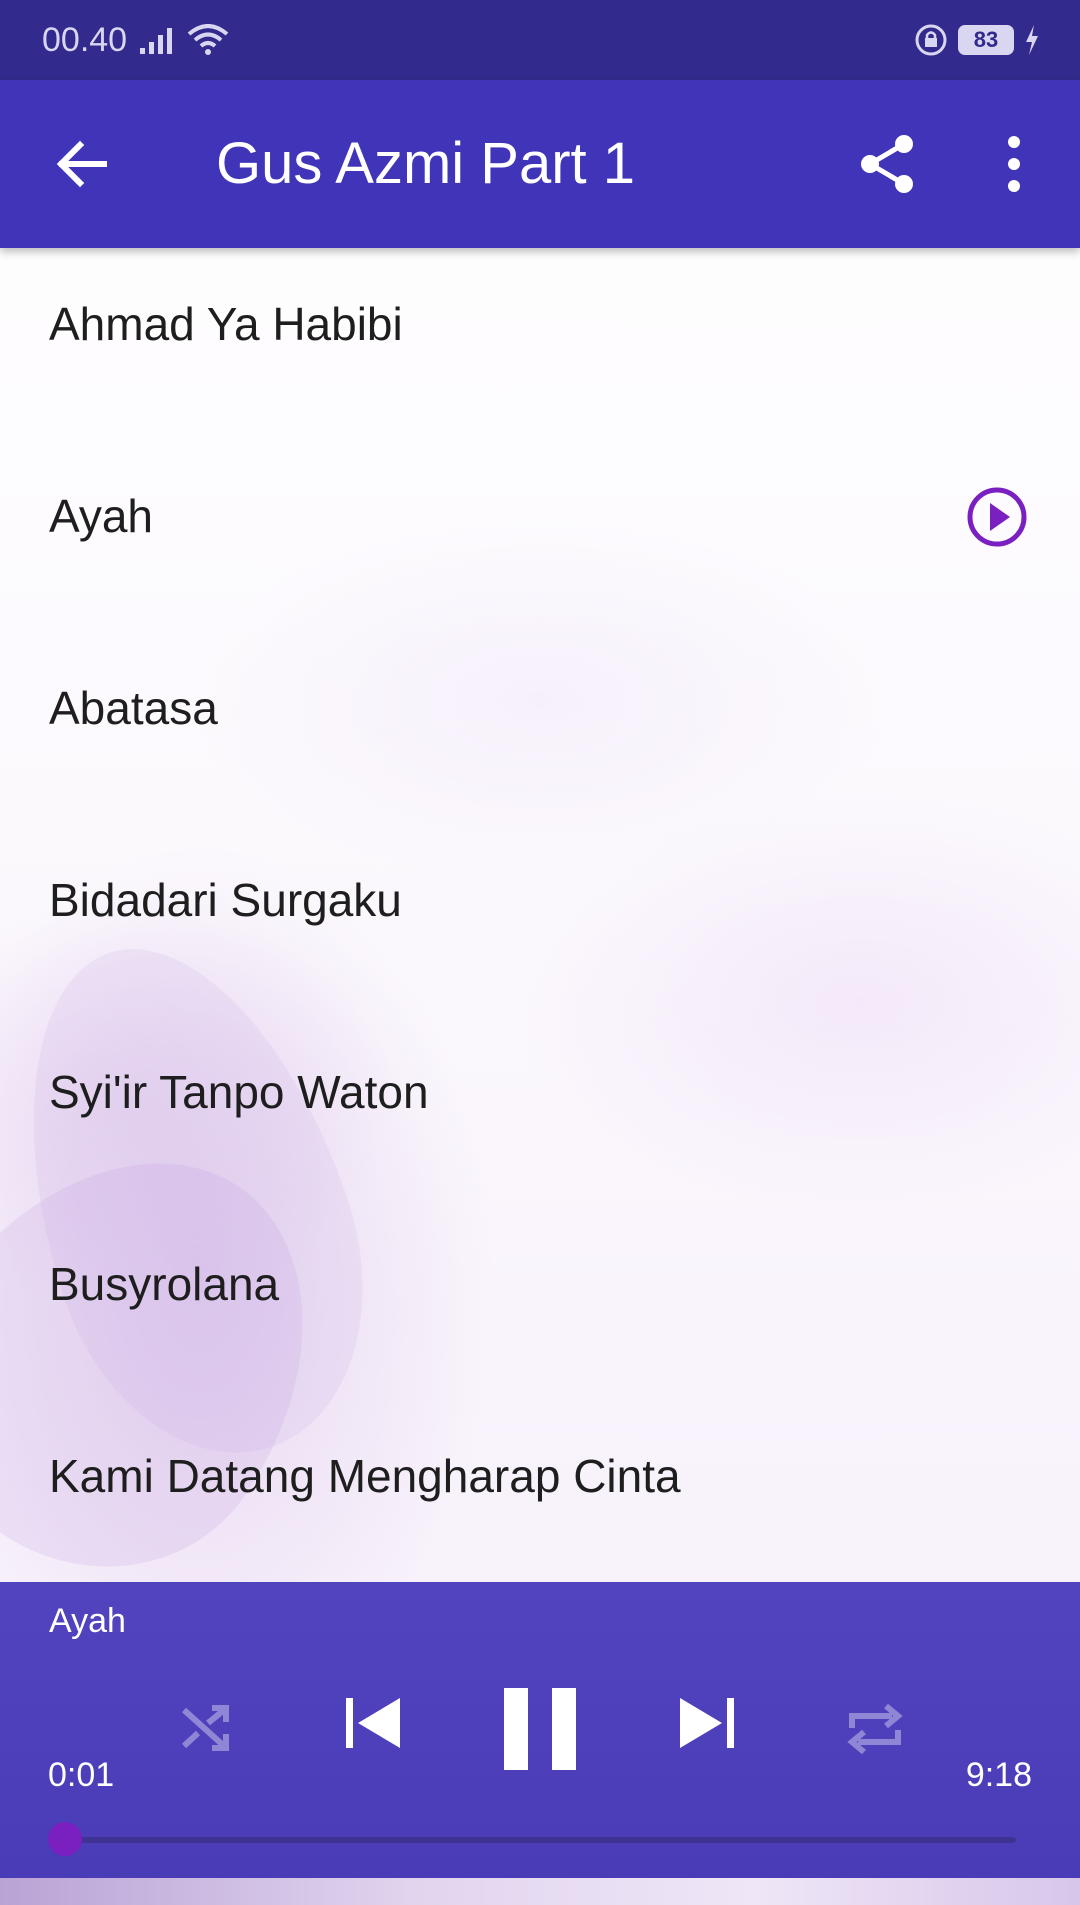 Image resolution: width=1080 pixels, height=1905 pixels. What do you see at coordinates (540, 324) in the screenshot?
I see `song-list-item: Ahmad Ya Habibi` at bounding box center [540, 324].